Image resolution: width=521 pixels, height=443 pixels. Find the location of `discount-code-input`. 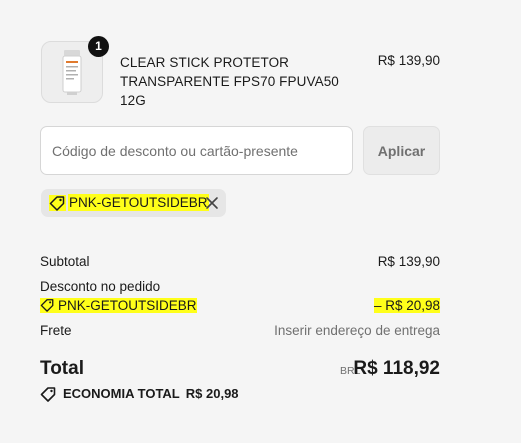

discount-code-input is located at coordinates (196, 150).